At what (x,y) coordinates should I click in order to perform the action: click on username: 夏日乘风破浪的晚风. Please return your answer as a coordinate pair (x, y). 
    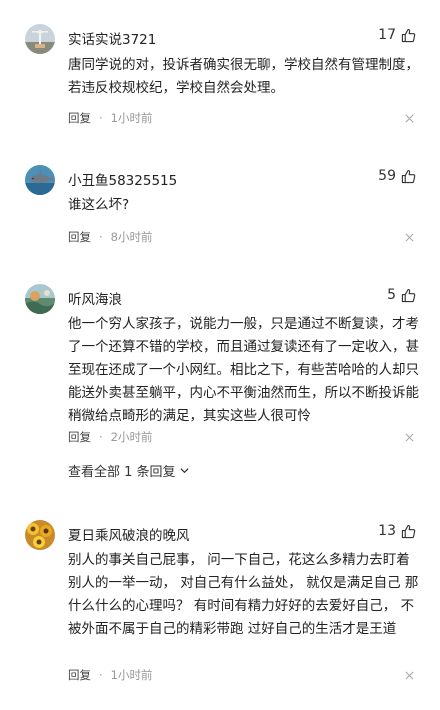
    Looking at the image, I should click on (129, 534).